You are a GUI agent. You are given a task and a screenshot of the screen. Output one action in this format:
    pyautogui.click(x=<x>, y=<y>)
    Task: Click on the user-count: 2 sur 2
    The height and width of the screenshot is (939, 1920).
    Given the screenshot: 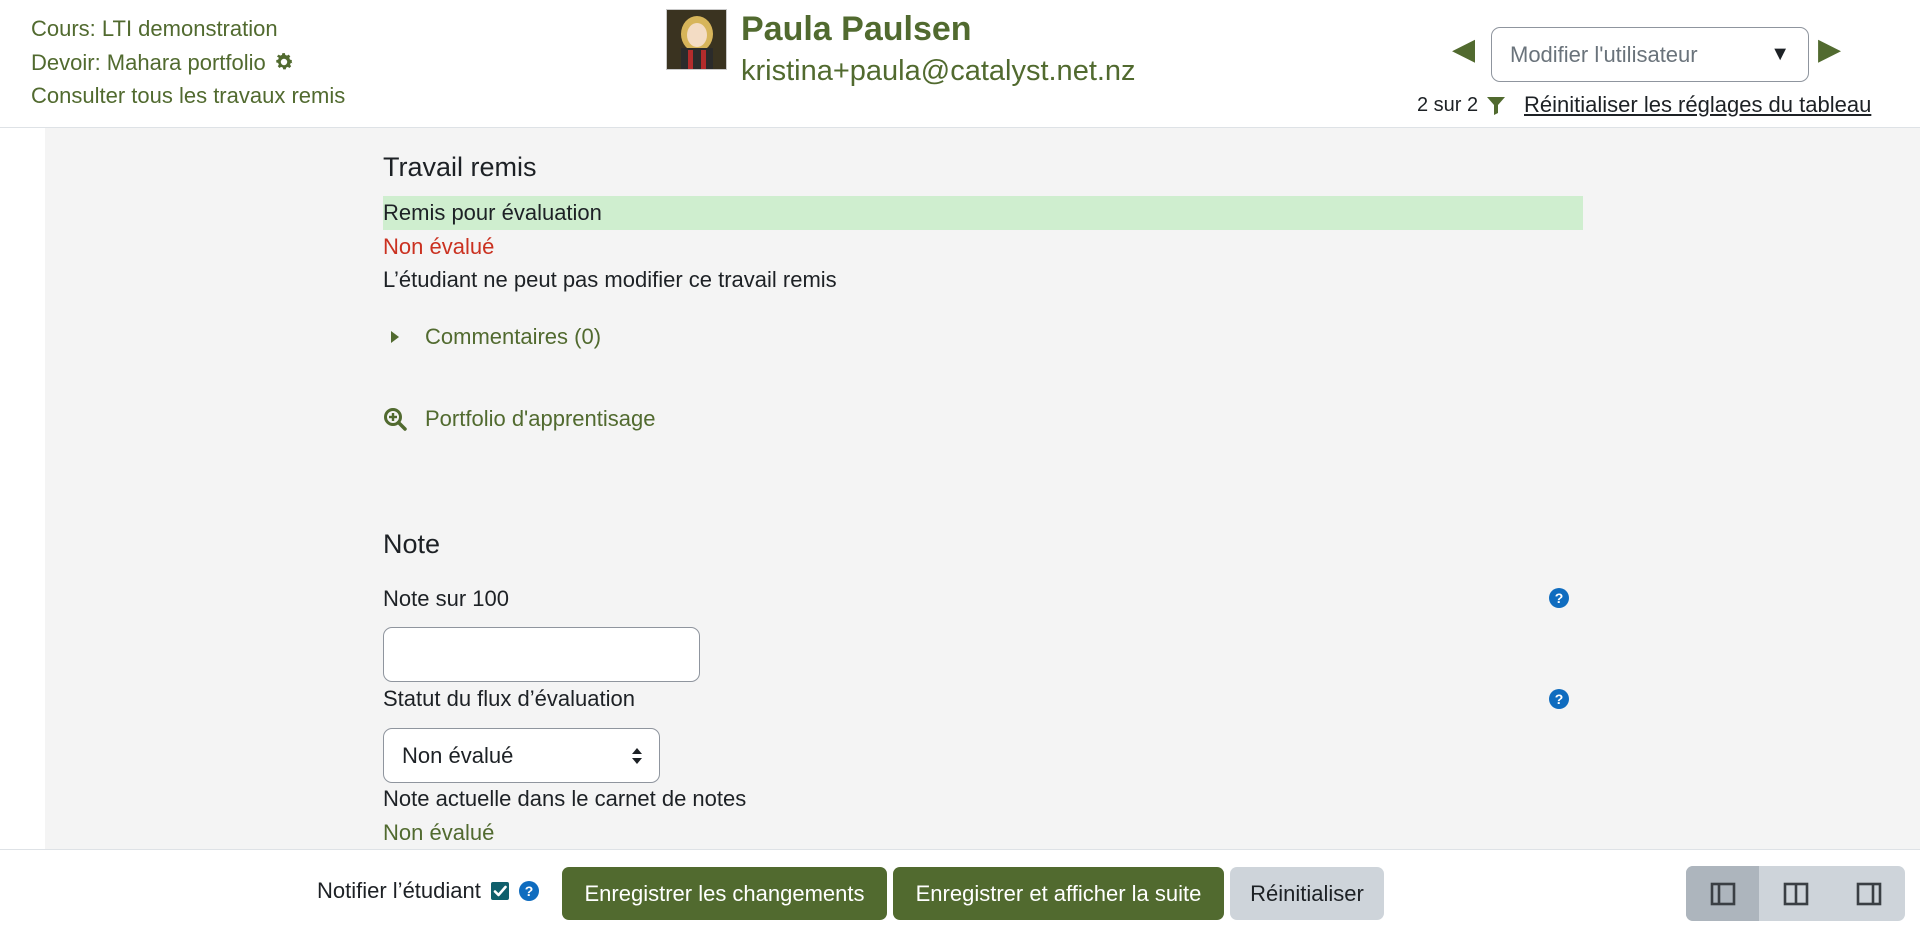 What is the action you would take?
    pyautogui.click(x=1461, y=105)
    